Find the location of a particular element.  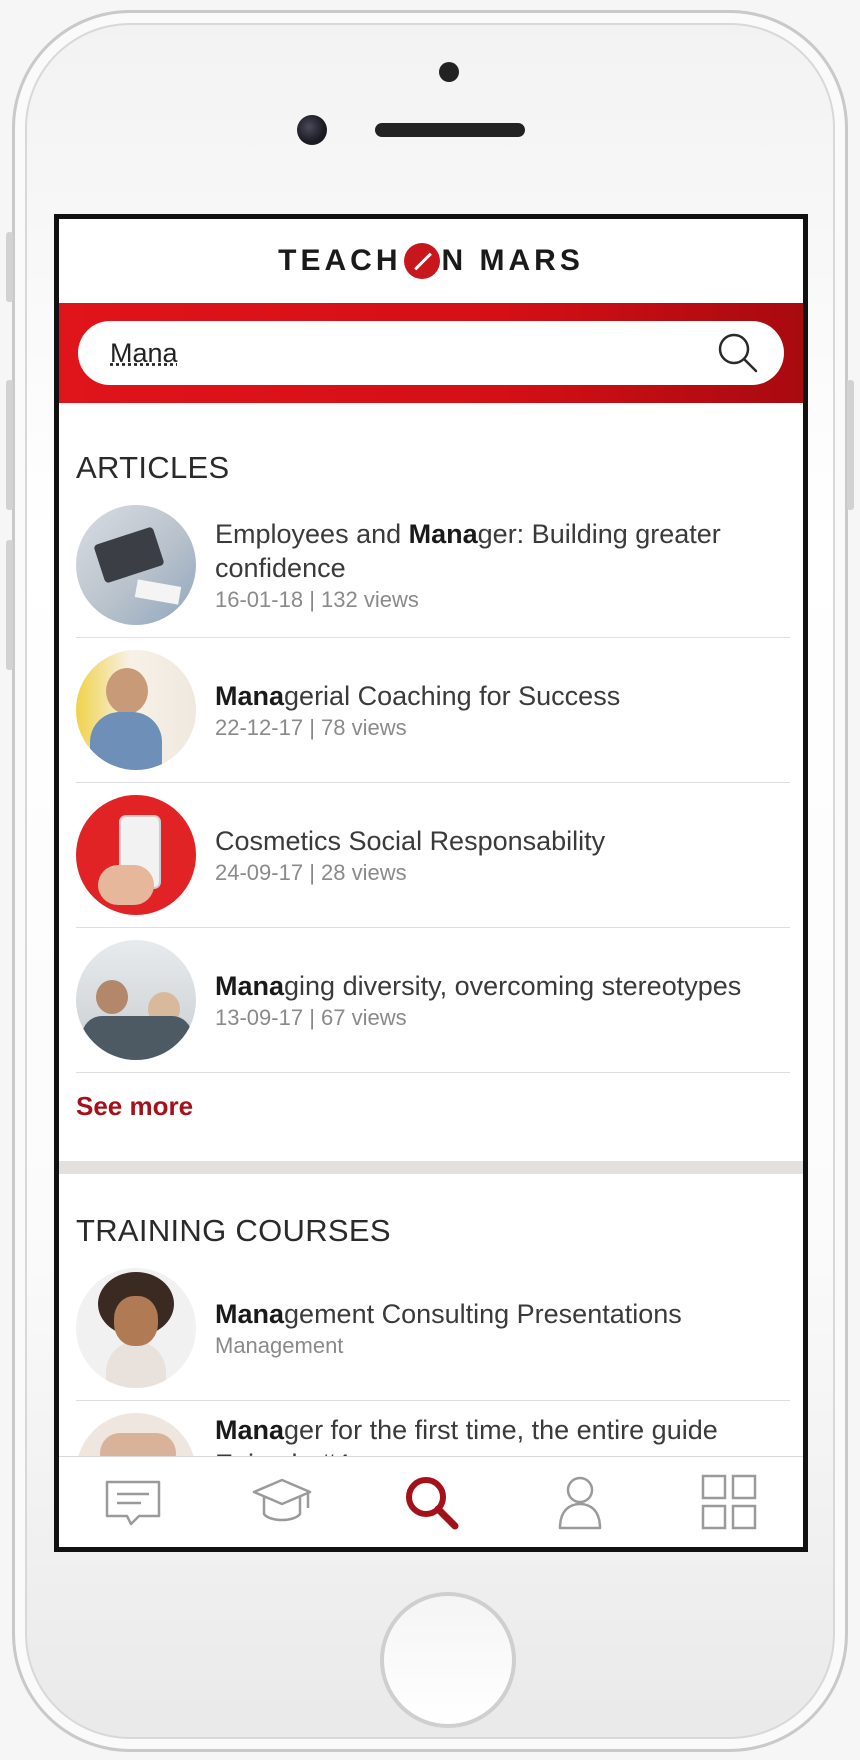

search-bar-area is located at coordinates (431, 353).